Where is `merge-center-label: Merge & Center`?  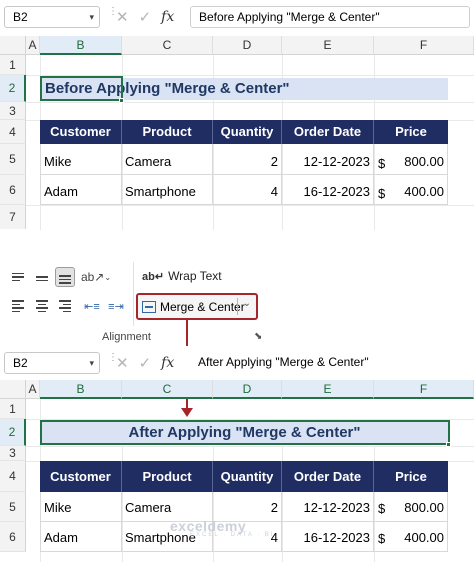 merge-center-label: Merge & Center is located at coordinates (202, 306).